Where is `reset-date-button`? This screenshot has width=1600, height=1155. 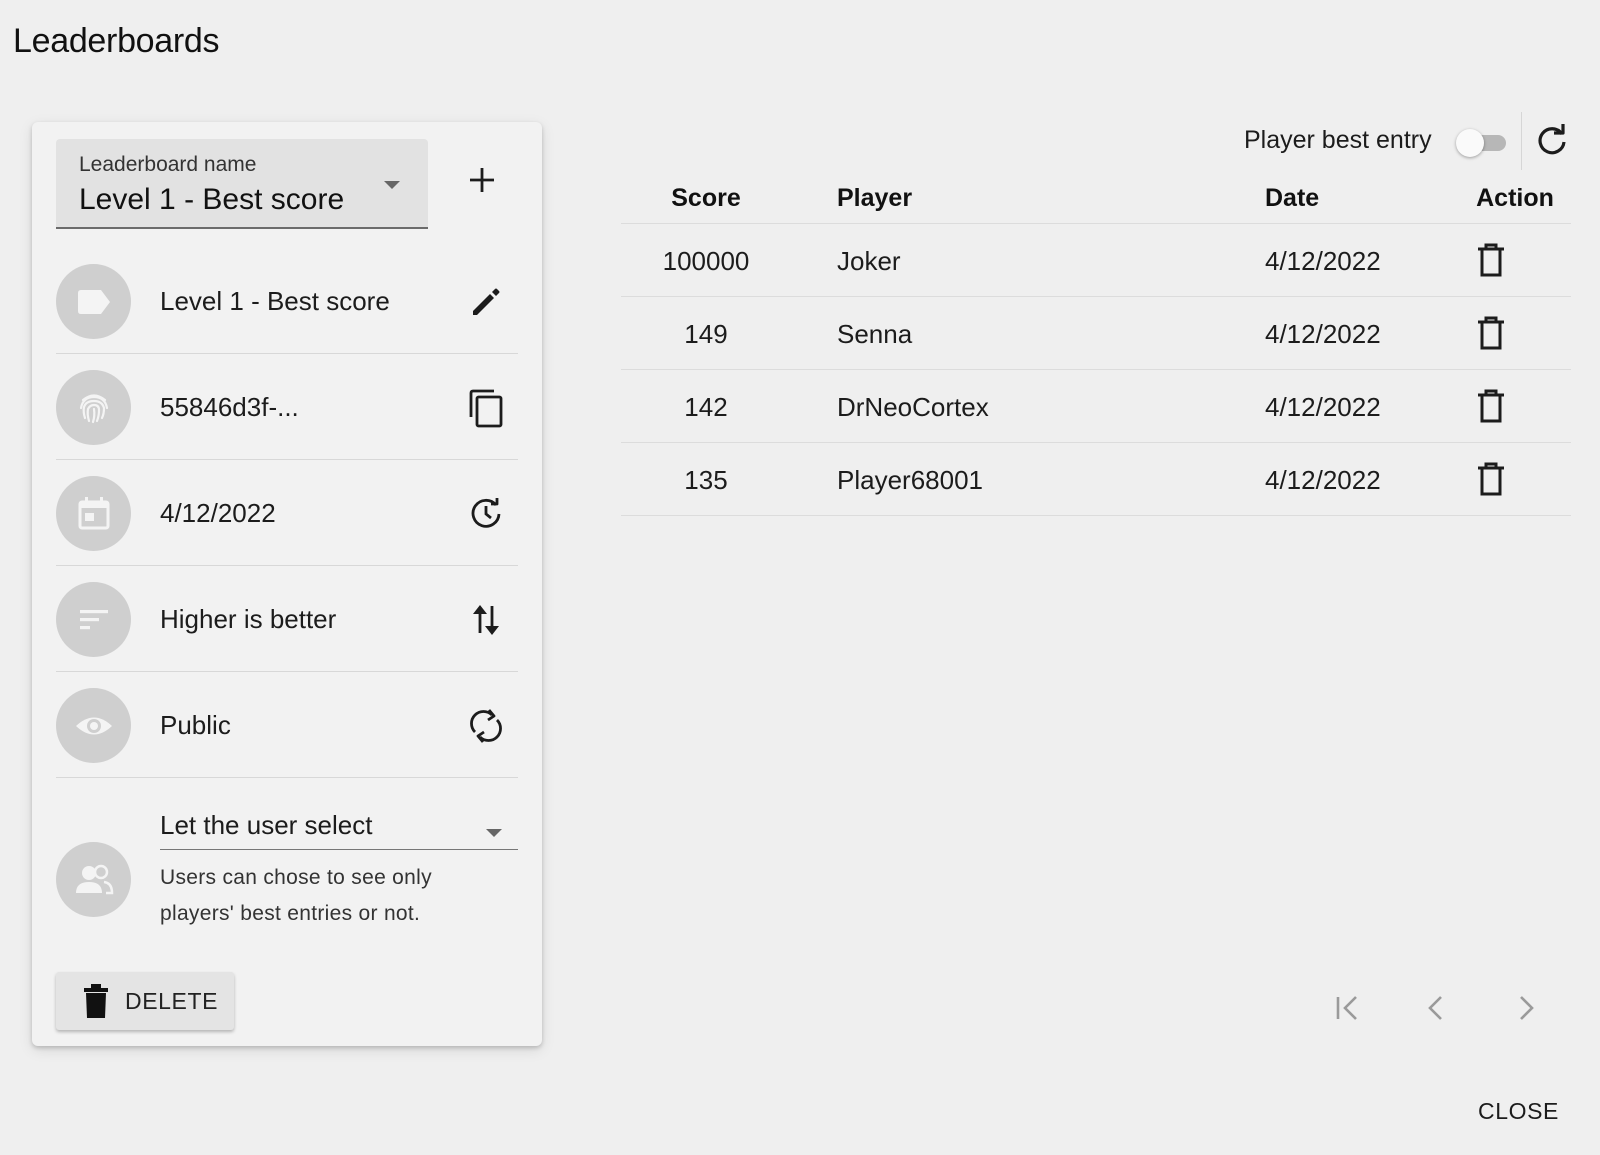 reset-date-button is located at coordinates (486, 514).